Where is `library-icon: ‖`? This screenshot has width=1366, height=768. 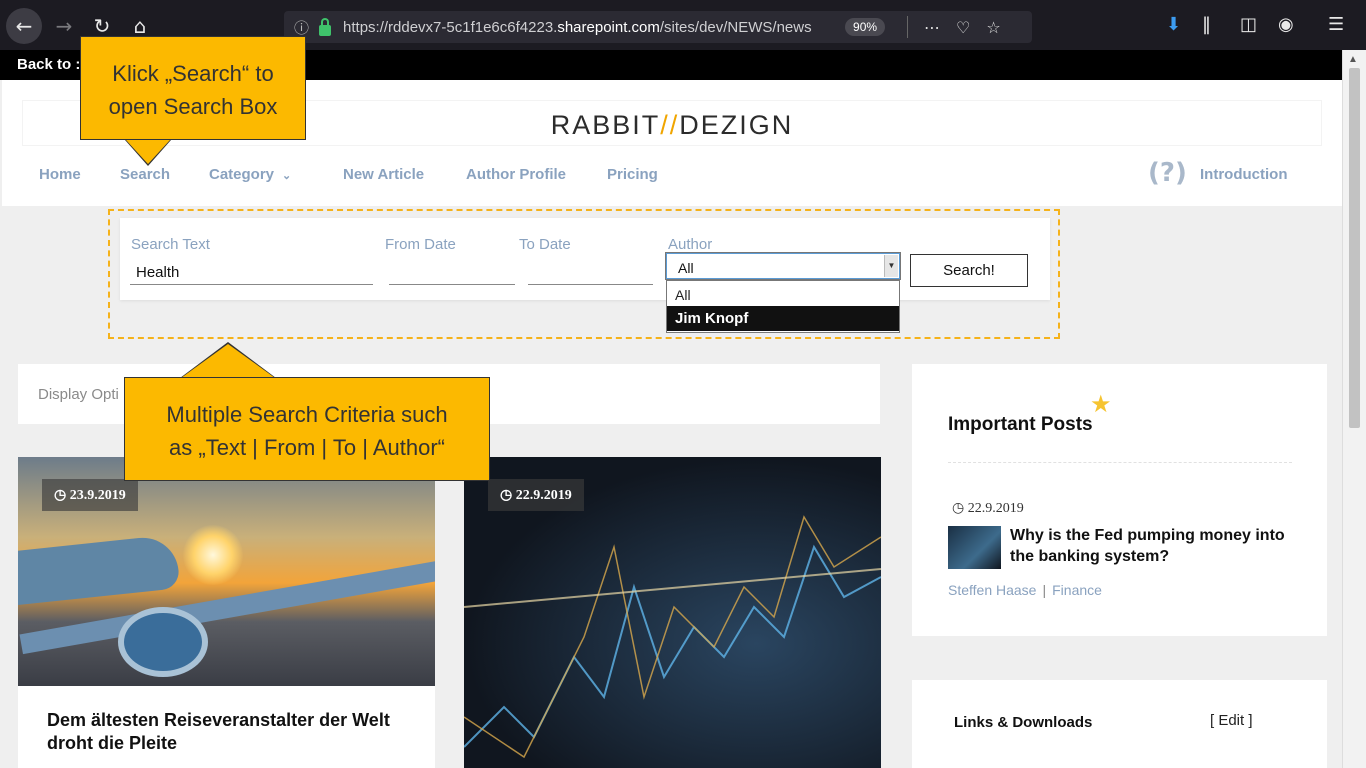
library-icon: ‖ is located at coordinates (1206, 24).